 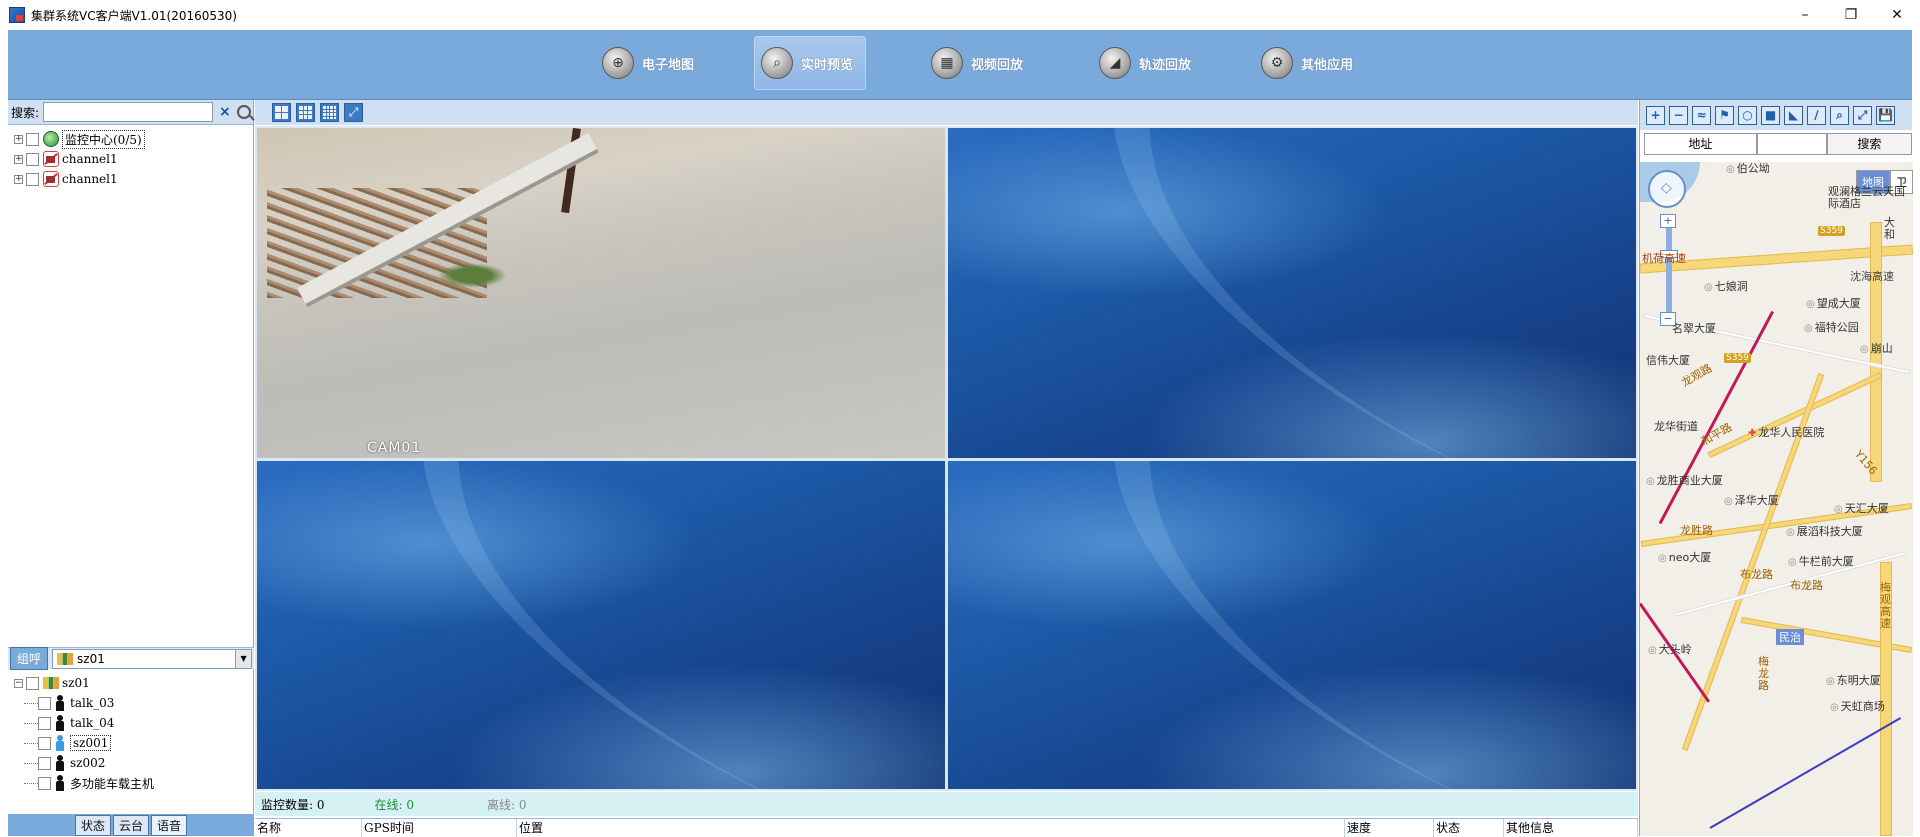 I want to click on map-label: 福特公园, so click(x=1831, y=327).